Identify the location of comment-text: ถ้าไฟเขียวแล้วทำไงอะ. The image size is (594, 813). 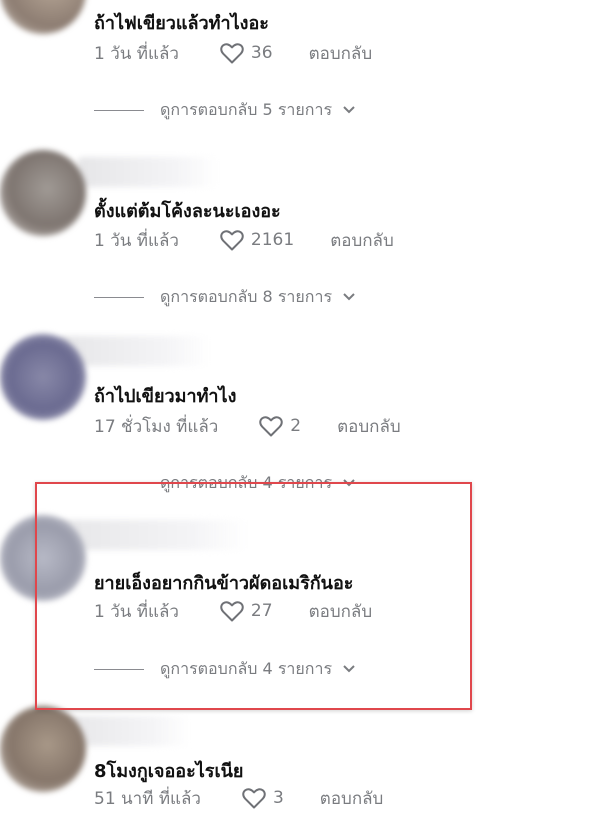
(181, 23).